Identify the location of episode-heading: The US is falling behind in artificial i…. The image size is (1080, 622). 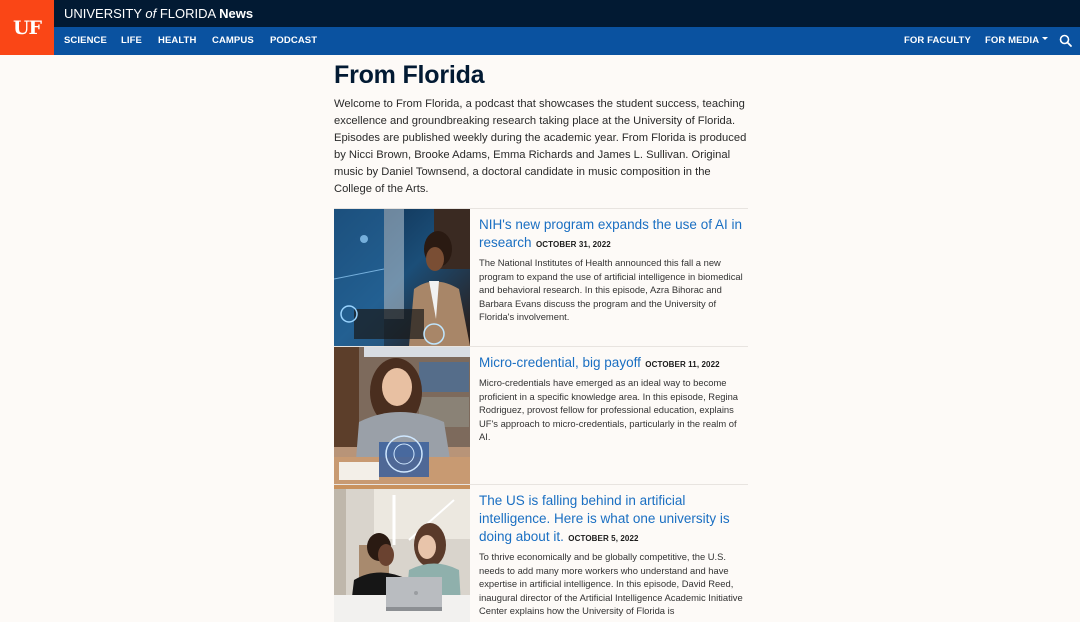
(613, 519).